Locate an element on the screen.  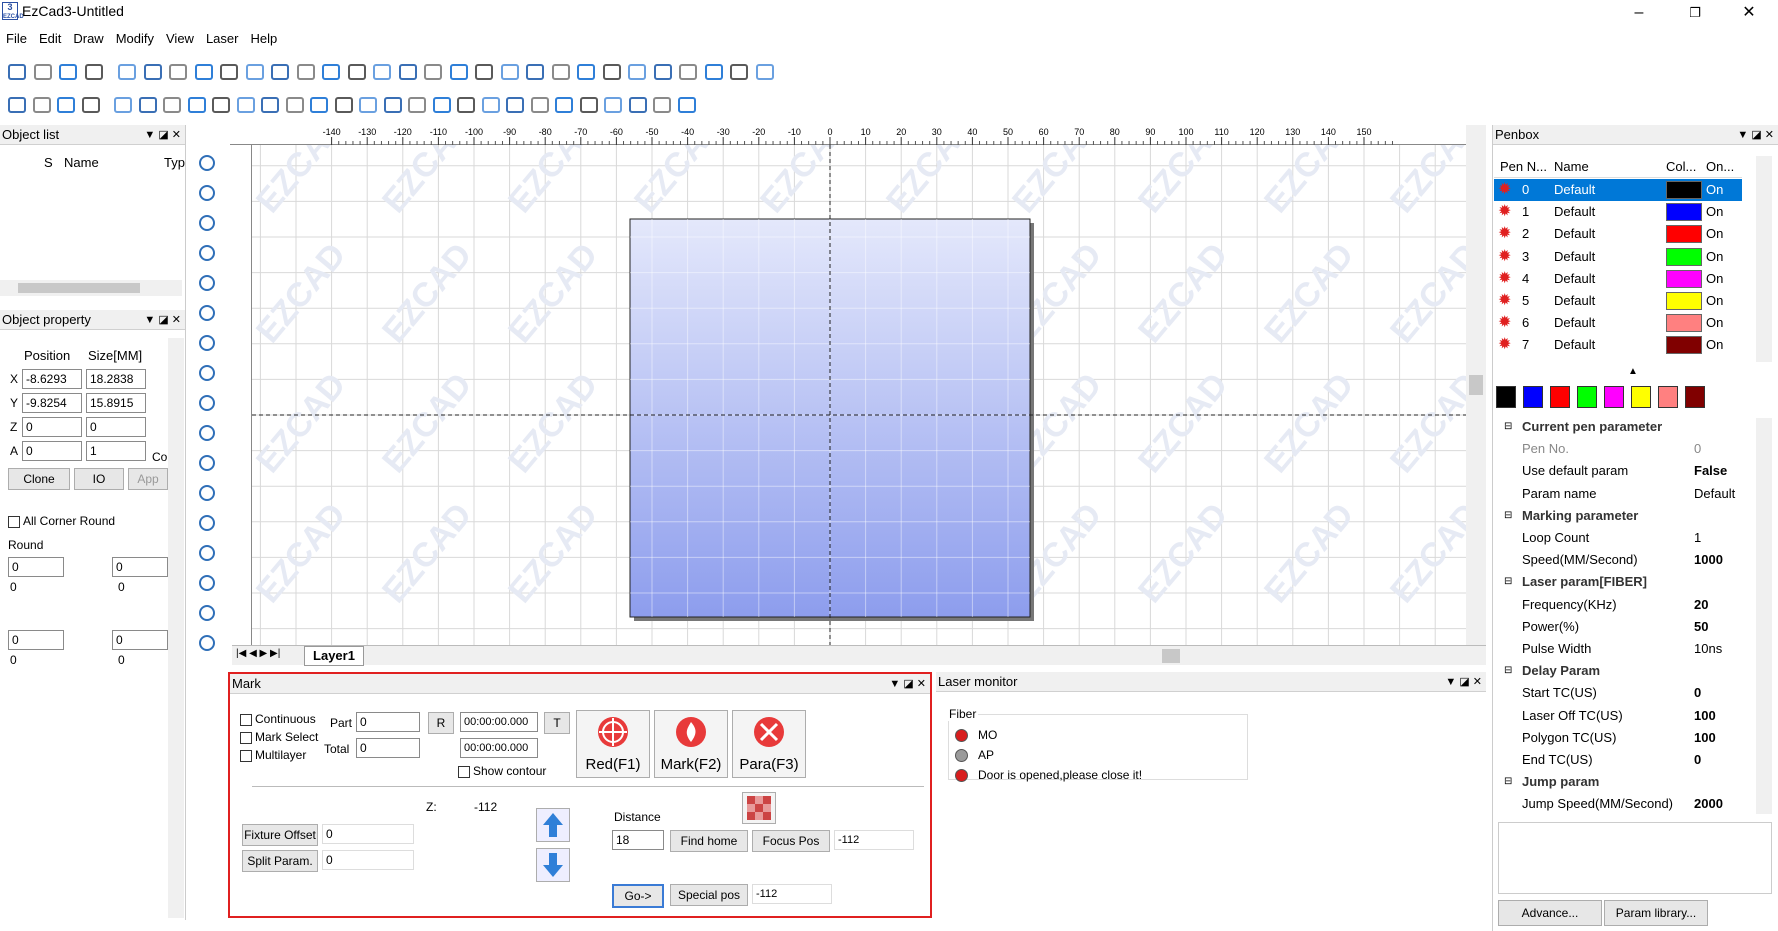
col-pen-name: Name is located at coordinates (1571, 167).